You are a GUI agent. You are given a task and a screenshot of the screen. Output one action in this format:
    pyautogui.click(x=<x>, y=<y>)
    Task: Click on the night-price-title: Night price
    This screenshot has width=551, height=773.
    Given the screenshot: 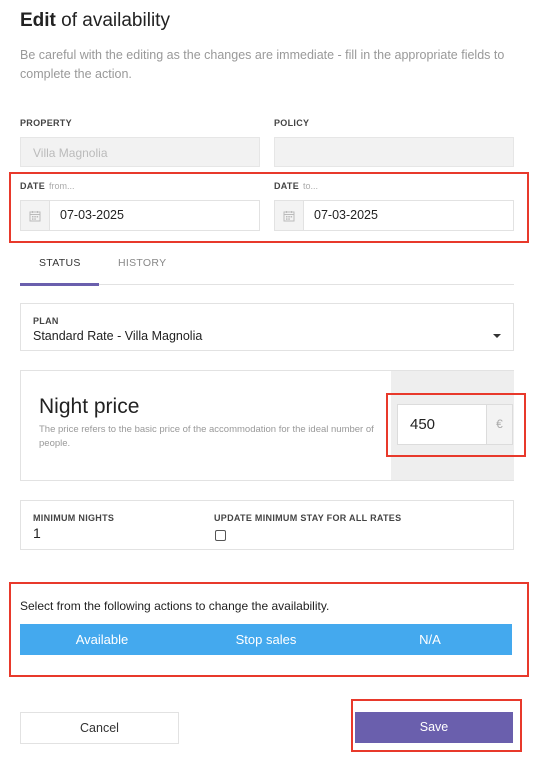 What is the action you would take?
    pyautogui.click(x=89, y=406)
    